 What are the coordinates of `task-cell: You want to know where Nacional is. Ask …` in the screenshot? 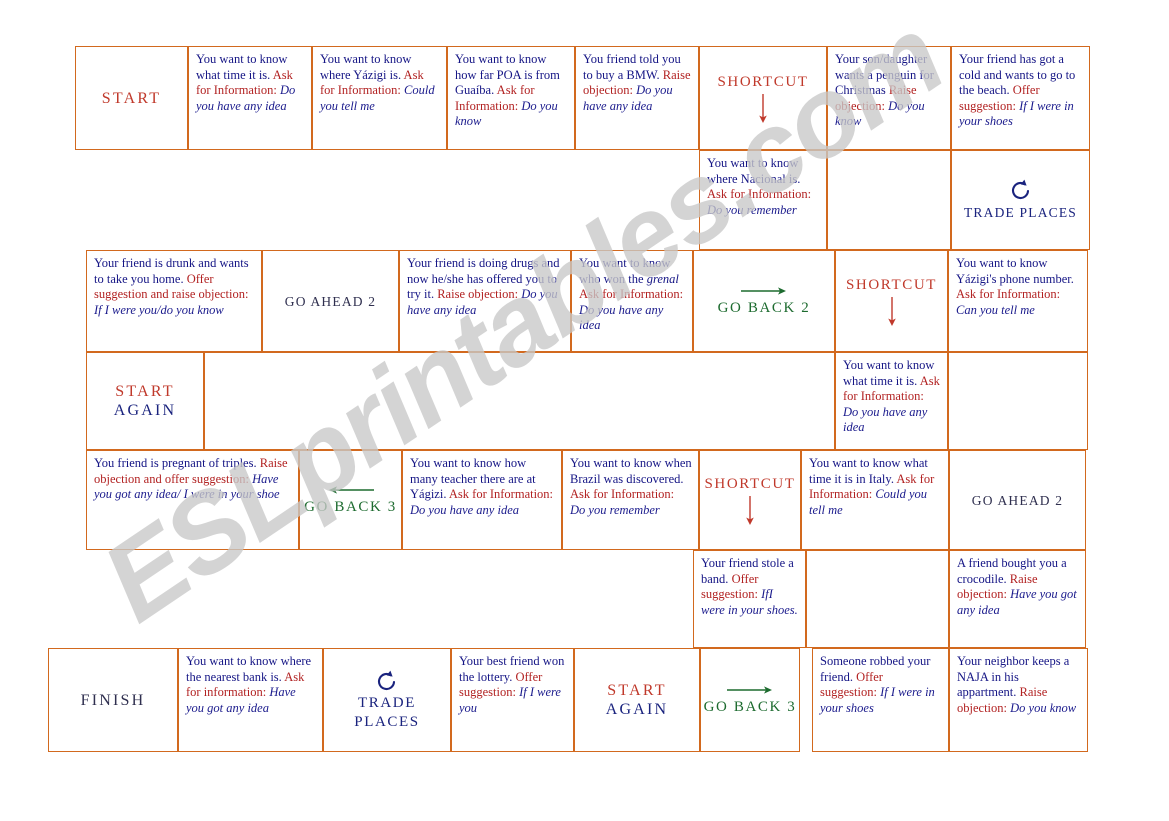 It's located at (763, 200).